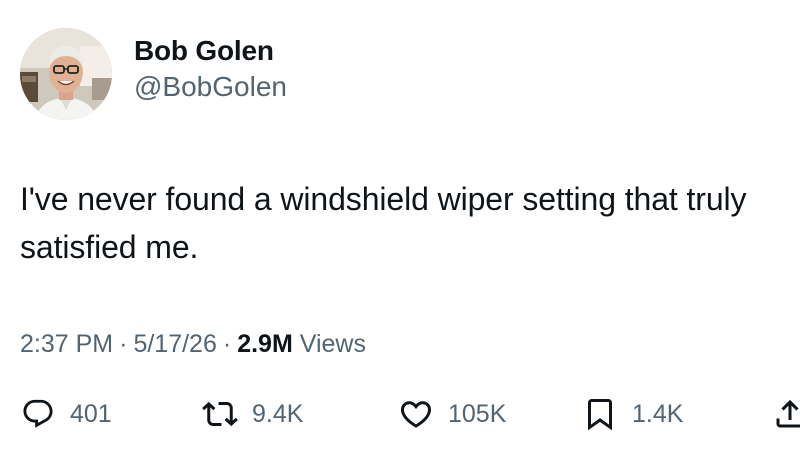 This screenshot has height=464, width=800. Describe the element at coordinates (91, 414) in the screenshot. I see `reply-count: 401` at that location.